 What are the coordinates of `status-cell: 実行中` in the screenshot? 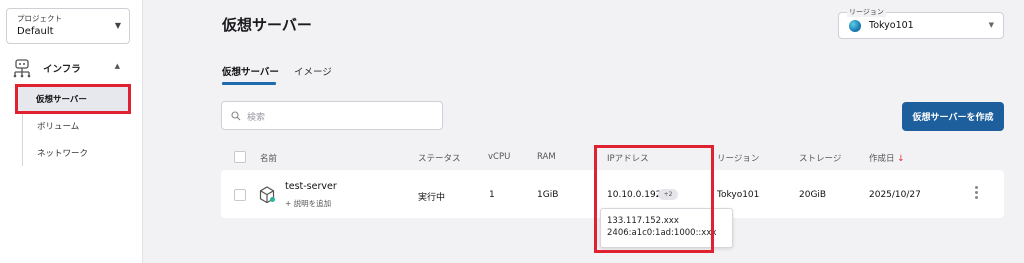 It's located at (432, 198).